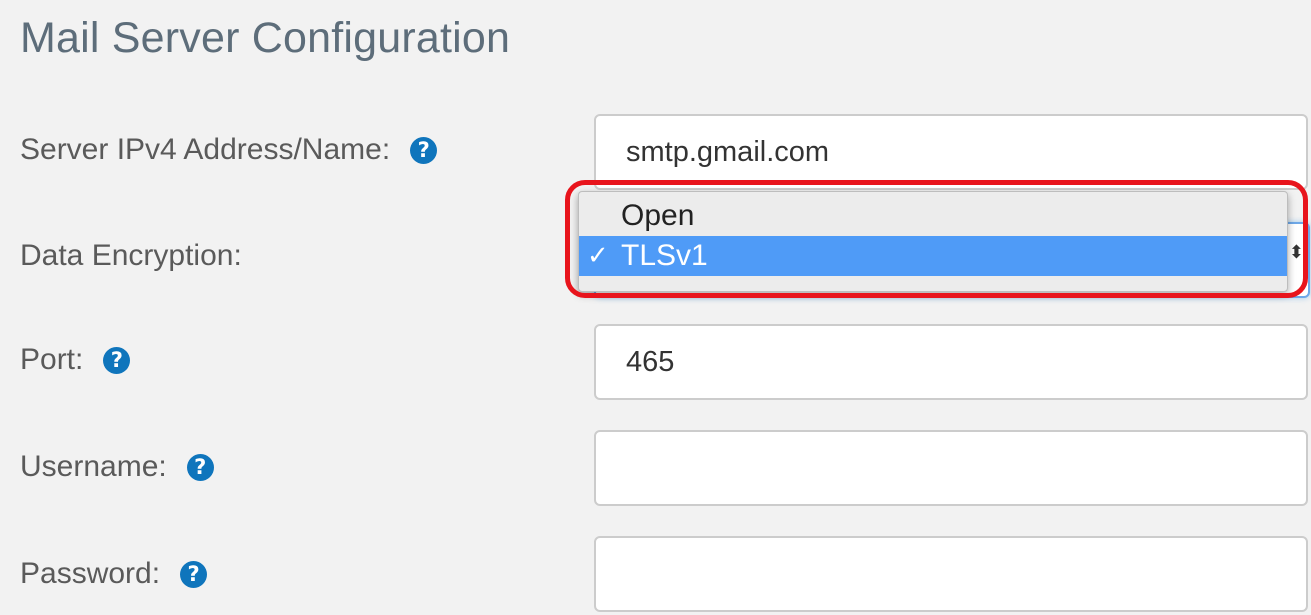  I want to click on dropdown-option-open: Open, so click(933, 216).